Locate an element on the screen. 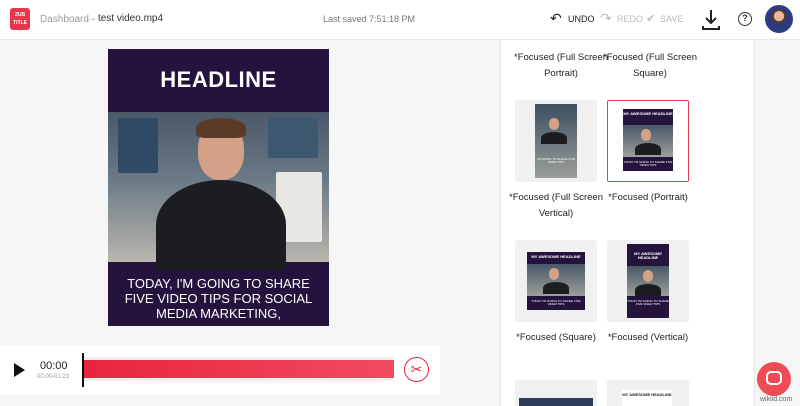 The image size is (800, 406). template-thumbnail: I'M GOING TO SHARE FIVE VIDEO TIPS is located at coordinates (556, 141).